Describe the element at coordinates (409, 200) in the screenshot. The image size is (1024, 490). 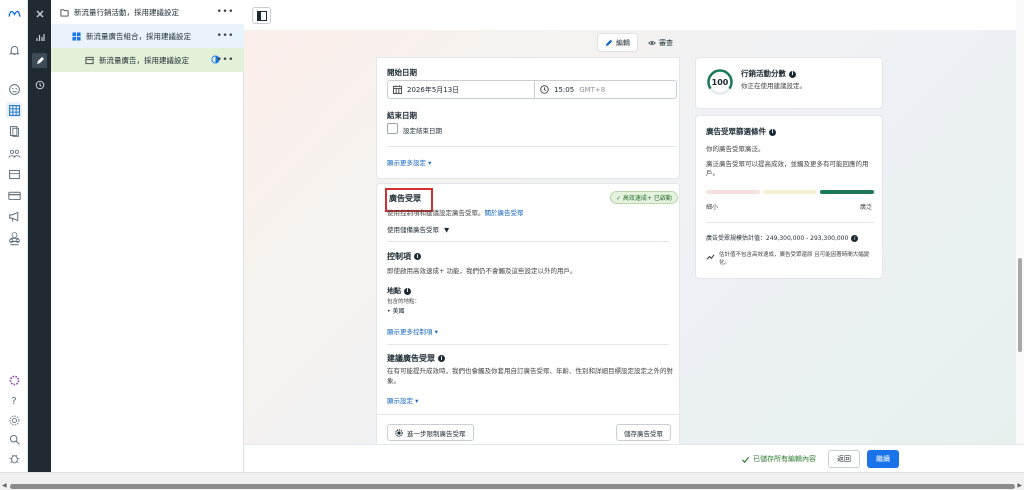
I see `audience-title-wrap: 廣告受眾` at that location.